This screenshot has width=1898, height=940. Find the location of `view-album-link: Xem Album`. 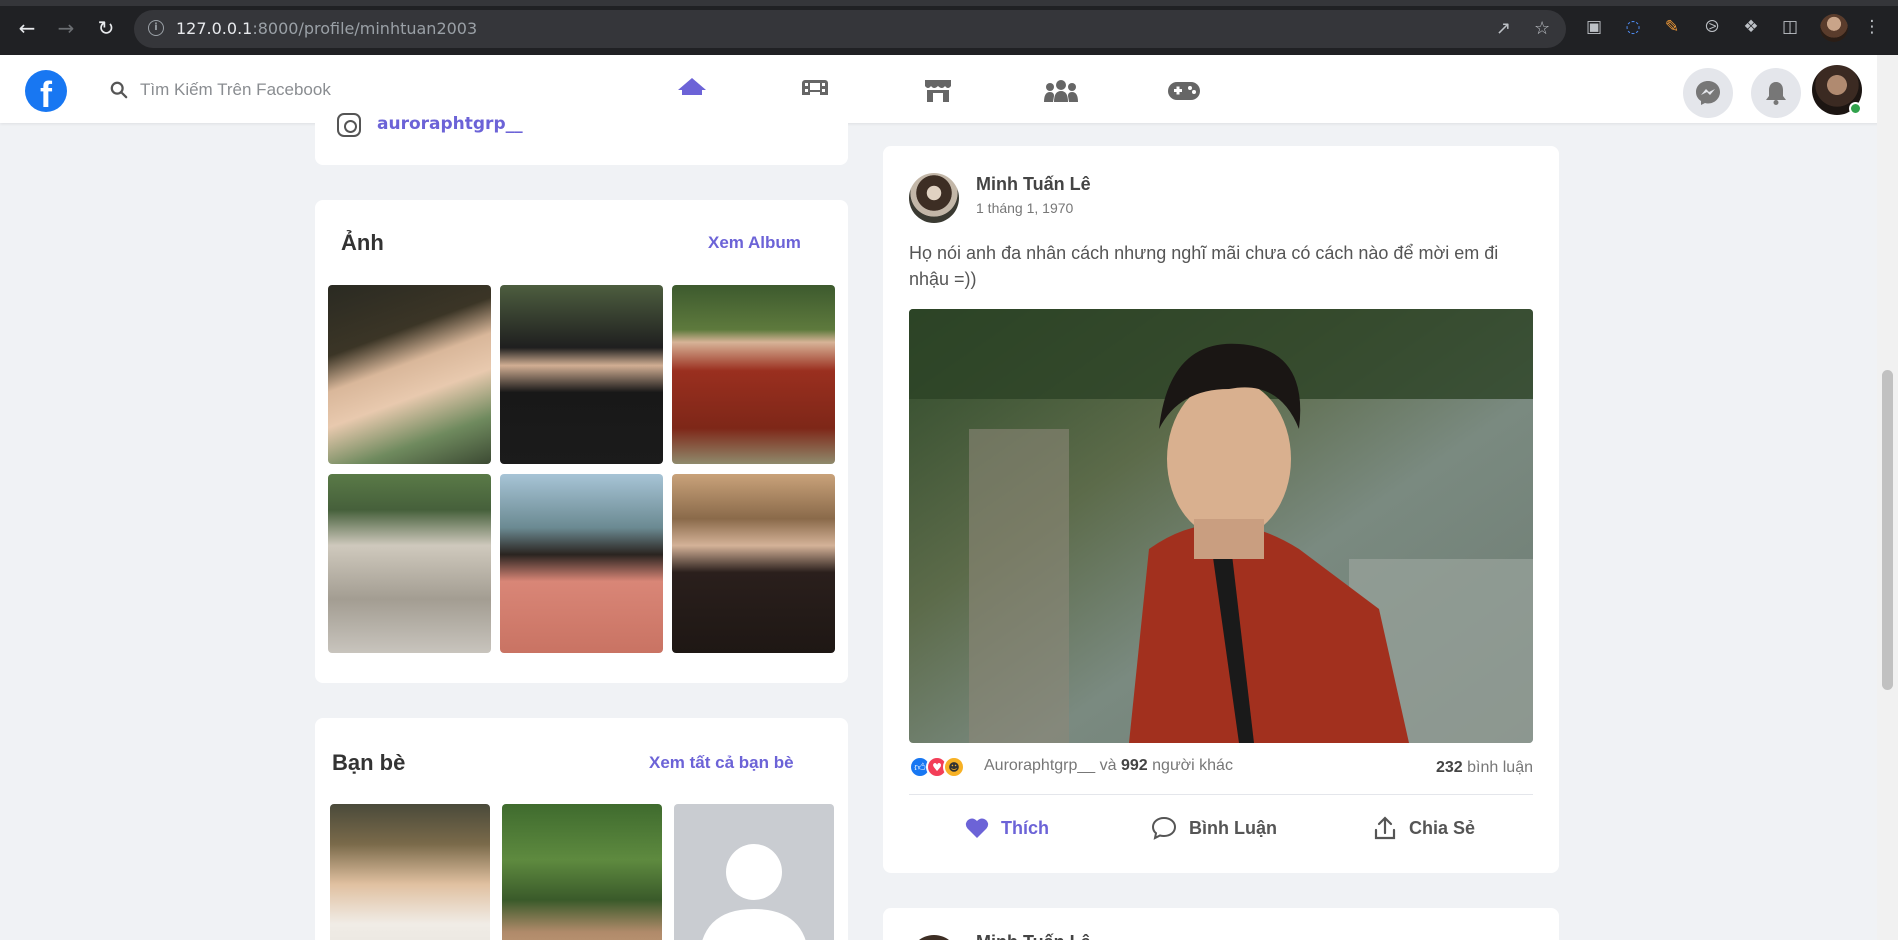

view-album-link: Xem Album is located at coordinates (754, 243).